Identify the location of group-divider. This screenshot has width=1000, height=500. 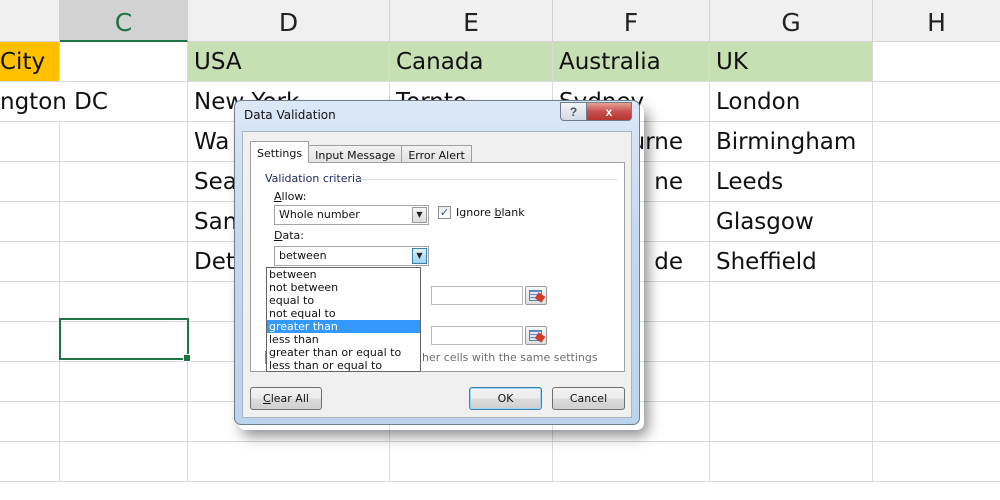
(488, 179).